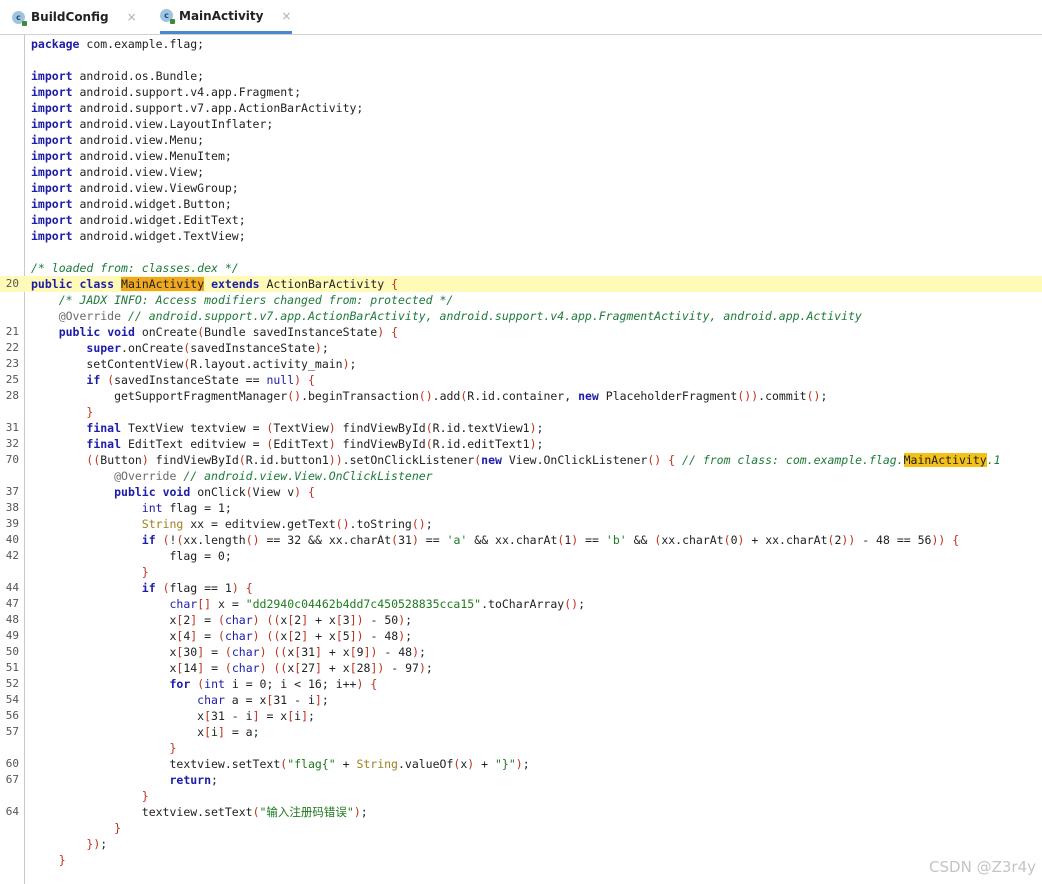  Describe the element at coordinates (118, 140) in the screenshot. I see `code-text: import android.view.Menu;` at that location.